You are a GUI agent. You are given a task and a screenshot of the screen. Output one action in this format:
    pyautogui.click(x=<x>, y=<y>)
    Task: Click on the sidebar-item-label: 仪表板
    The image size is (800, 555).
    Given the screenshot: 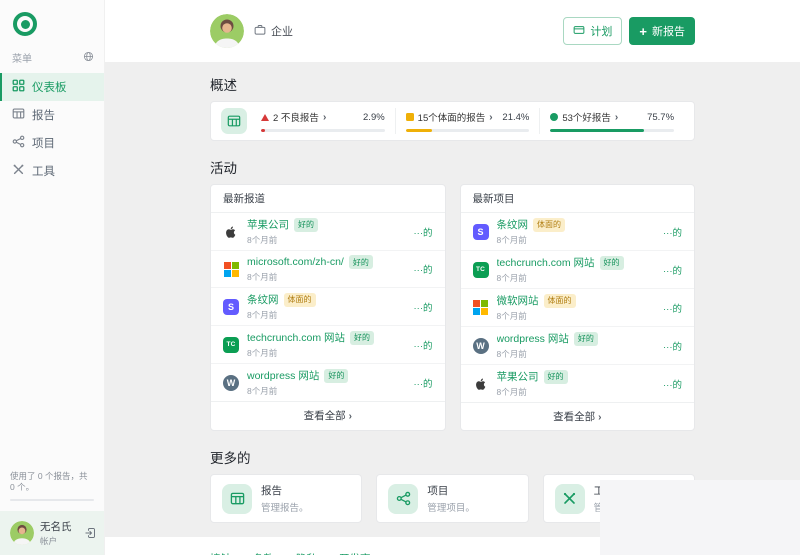 What is the action you would take?
    pyautogui.click(x=49, y=88)
    